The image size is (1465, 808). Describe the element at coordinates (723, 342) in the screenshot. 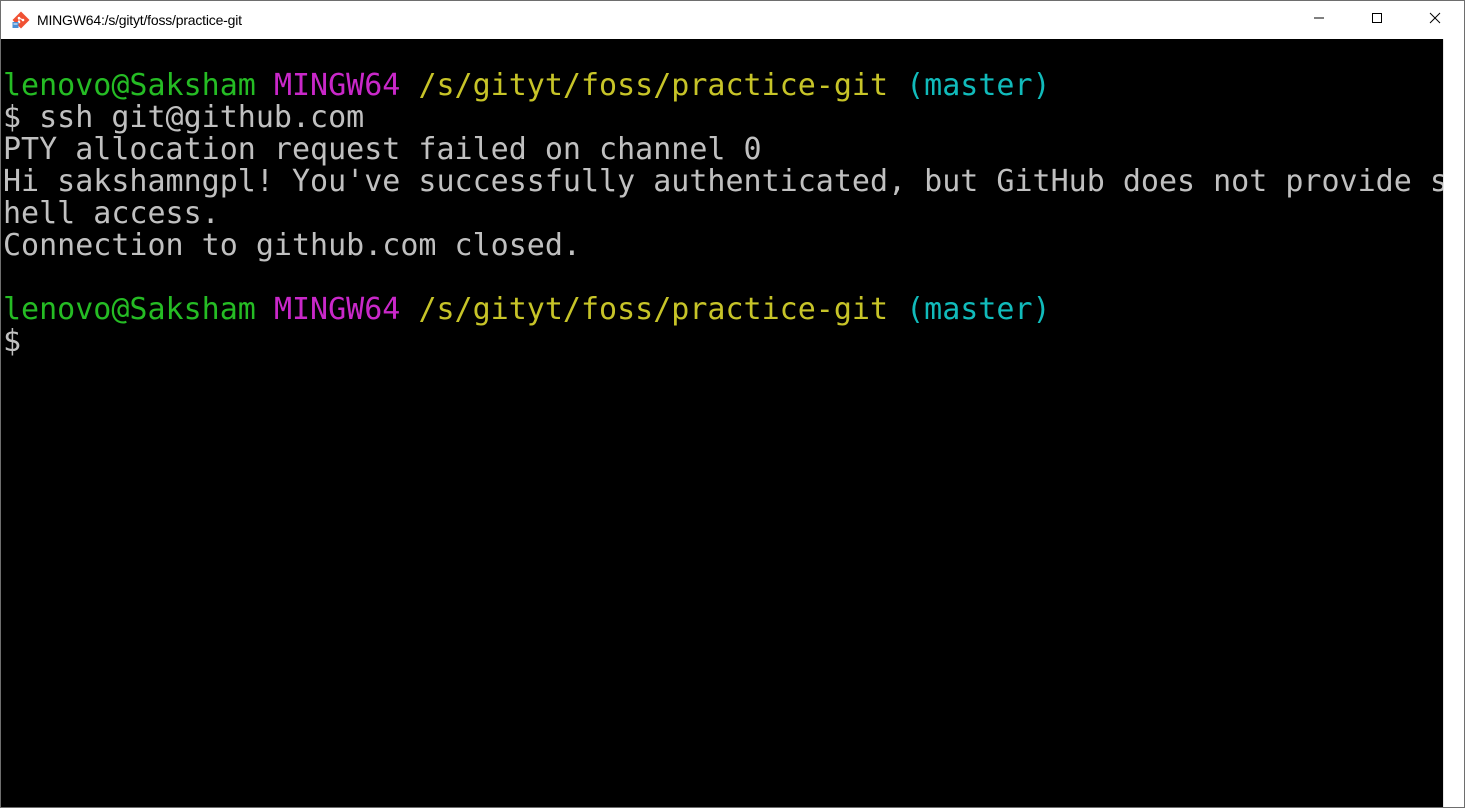

I see `command-input-line: $` at that location.